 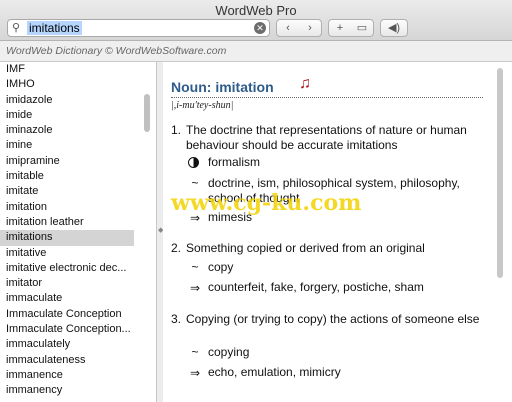 I want to click on search-icon: ⚲, so click(x=16, y=28).